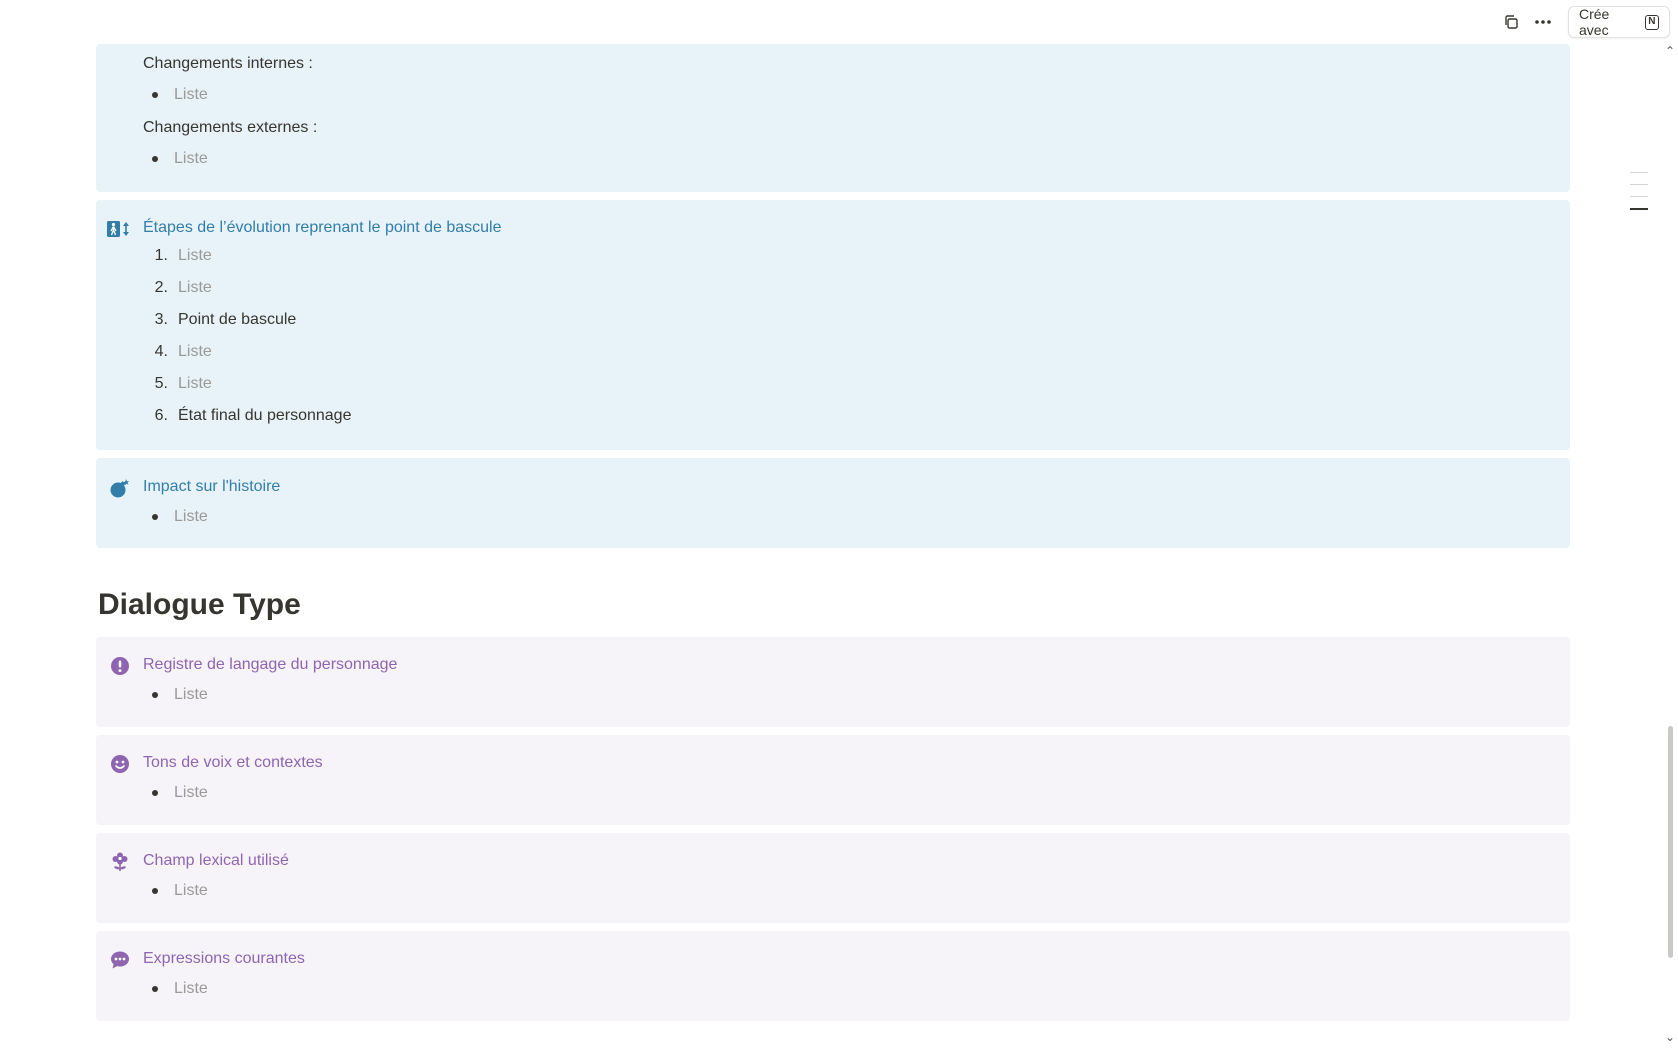  What do you see at coordinates (224, 958) in the screenshot?
I see `common-expressions-title: Expressions courantes` at bounding box center [224, 958].